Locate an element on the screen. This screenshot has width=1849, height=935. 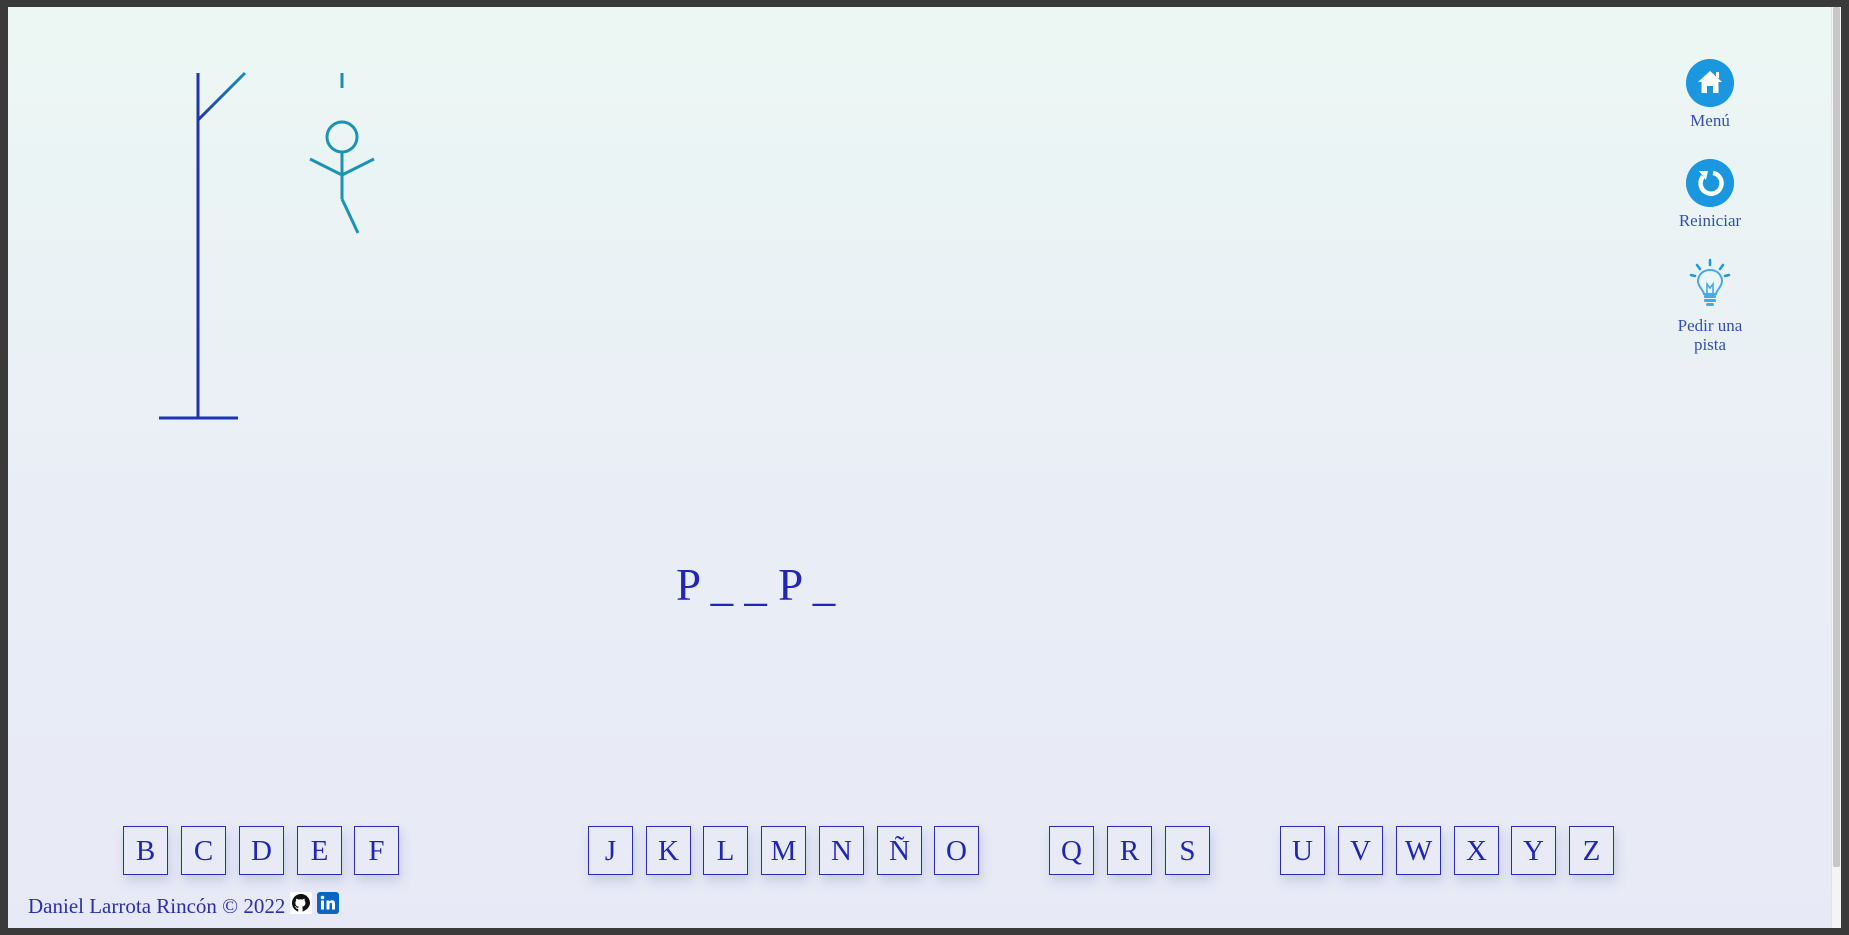
letter-key-z: Z is located at coordinates (1591, 850).